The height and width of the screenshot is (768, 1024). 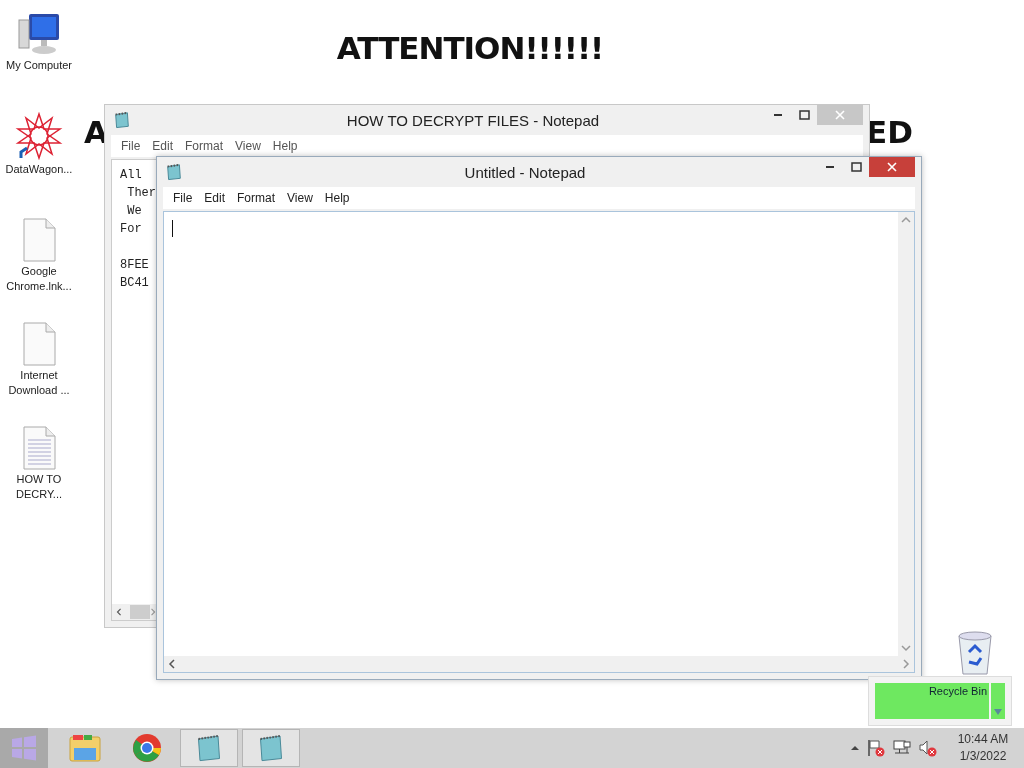 What do you see at coordinates (131, 229) in the screenshot?
I see `text-line: For` at bounding box center [131, 229].